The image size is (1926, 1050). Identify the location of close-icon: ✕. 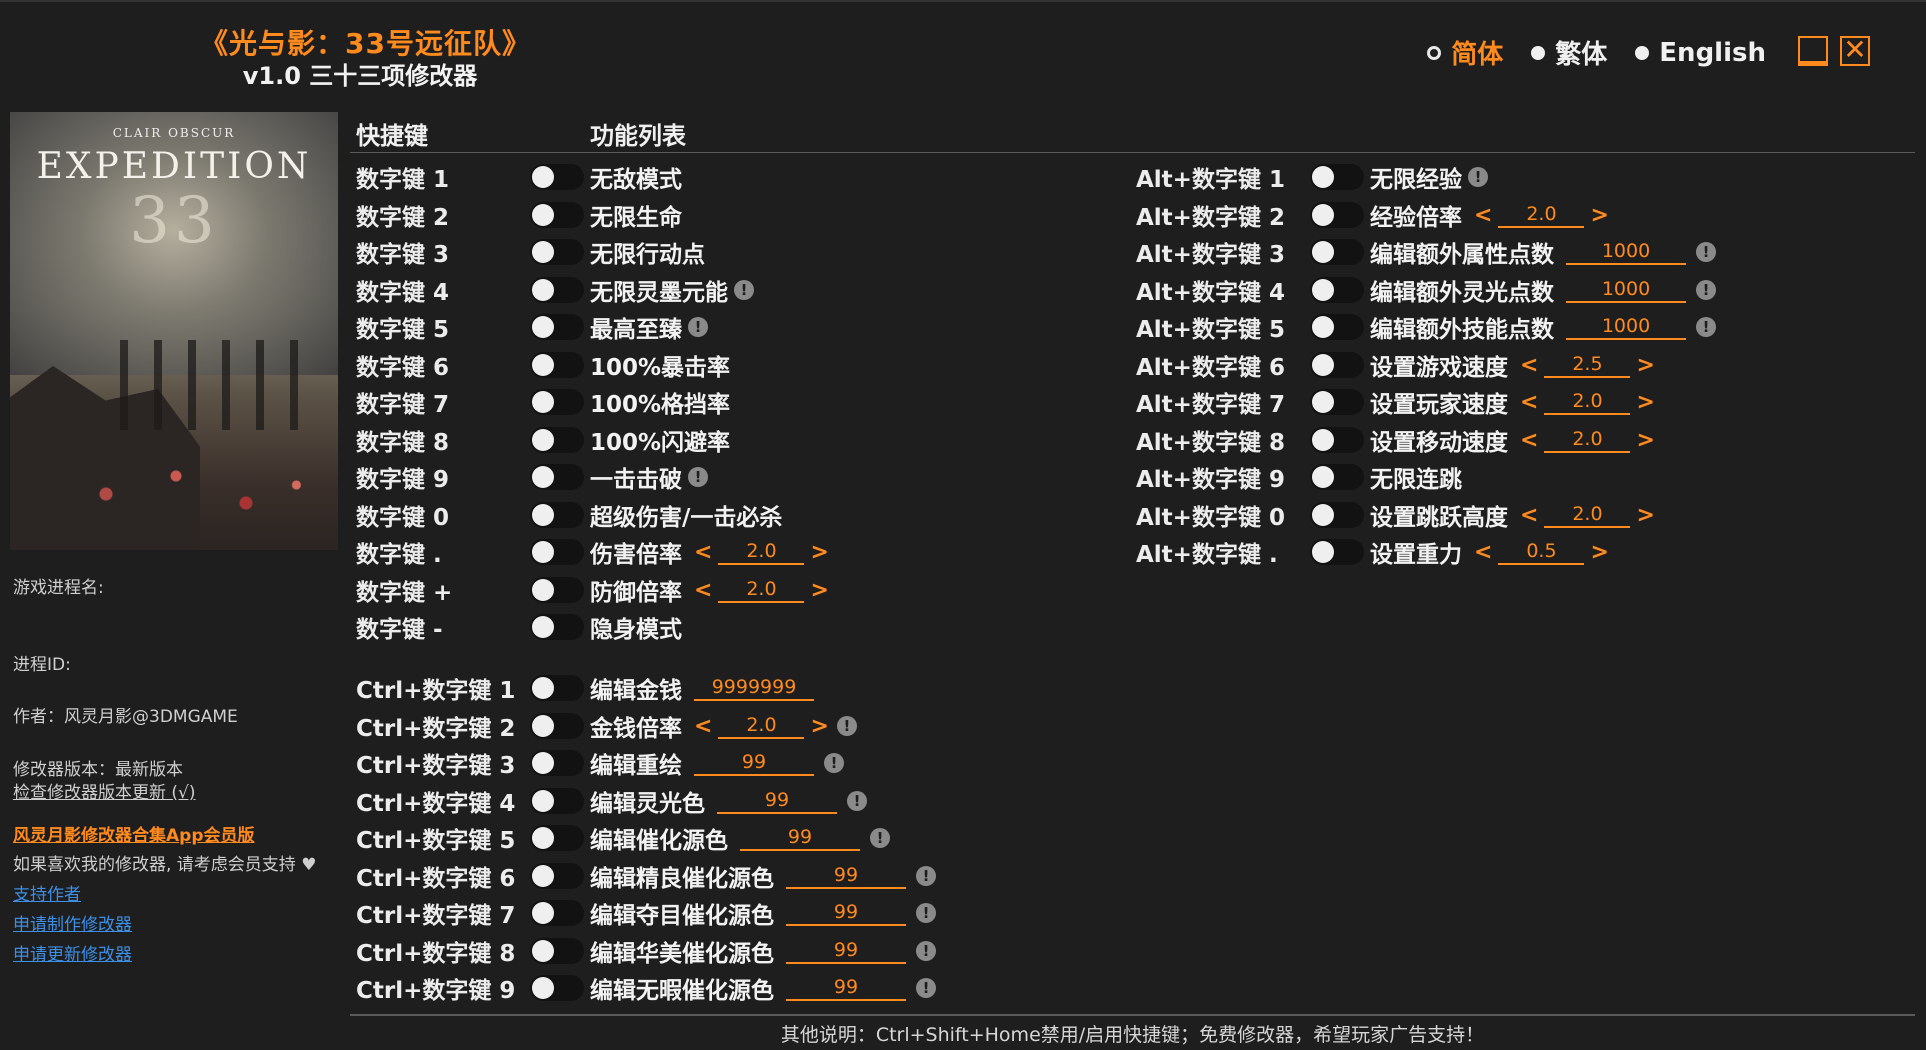
(1855, 51).